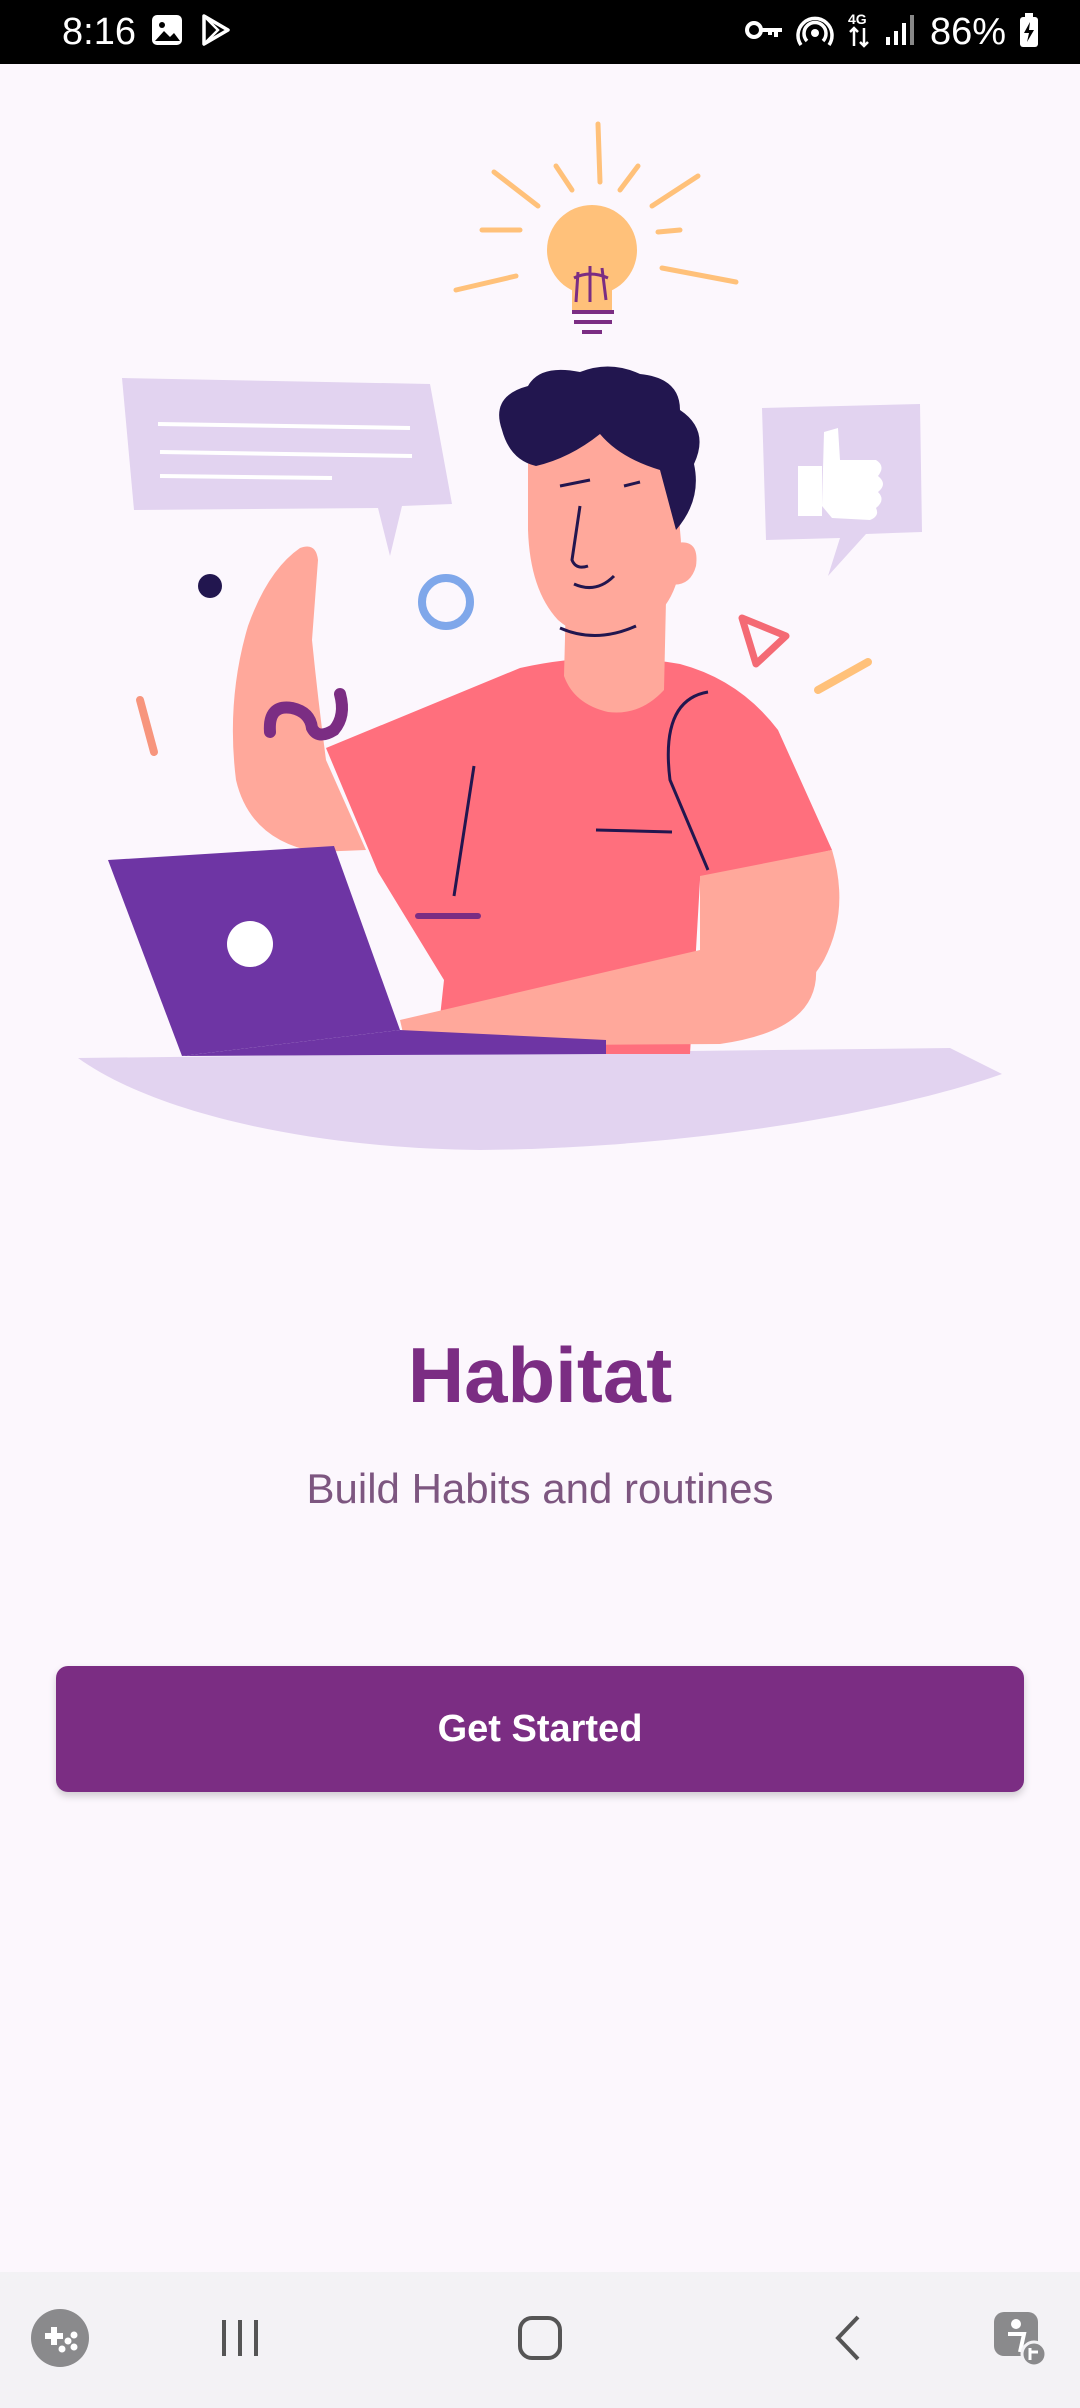 The image size is (1080, 2408). Describe the element at coordinates (592, 269) in the screenshot. I see `lightbulb-icon` at that location.